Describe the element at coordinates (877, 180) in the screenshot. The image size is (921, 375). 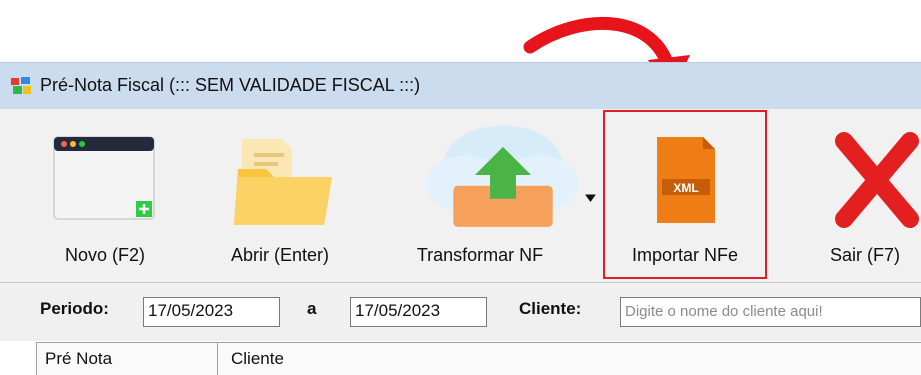
I see `close-icon` at that location.